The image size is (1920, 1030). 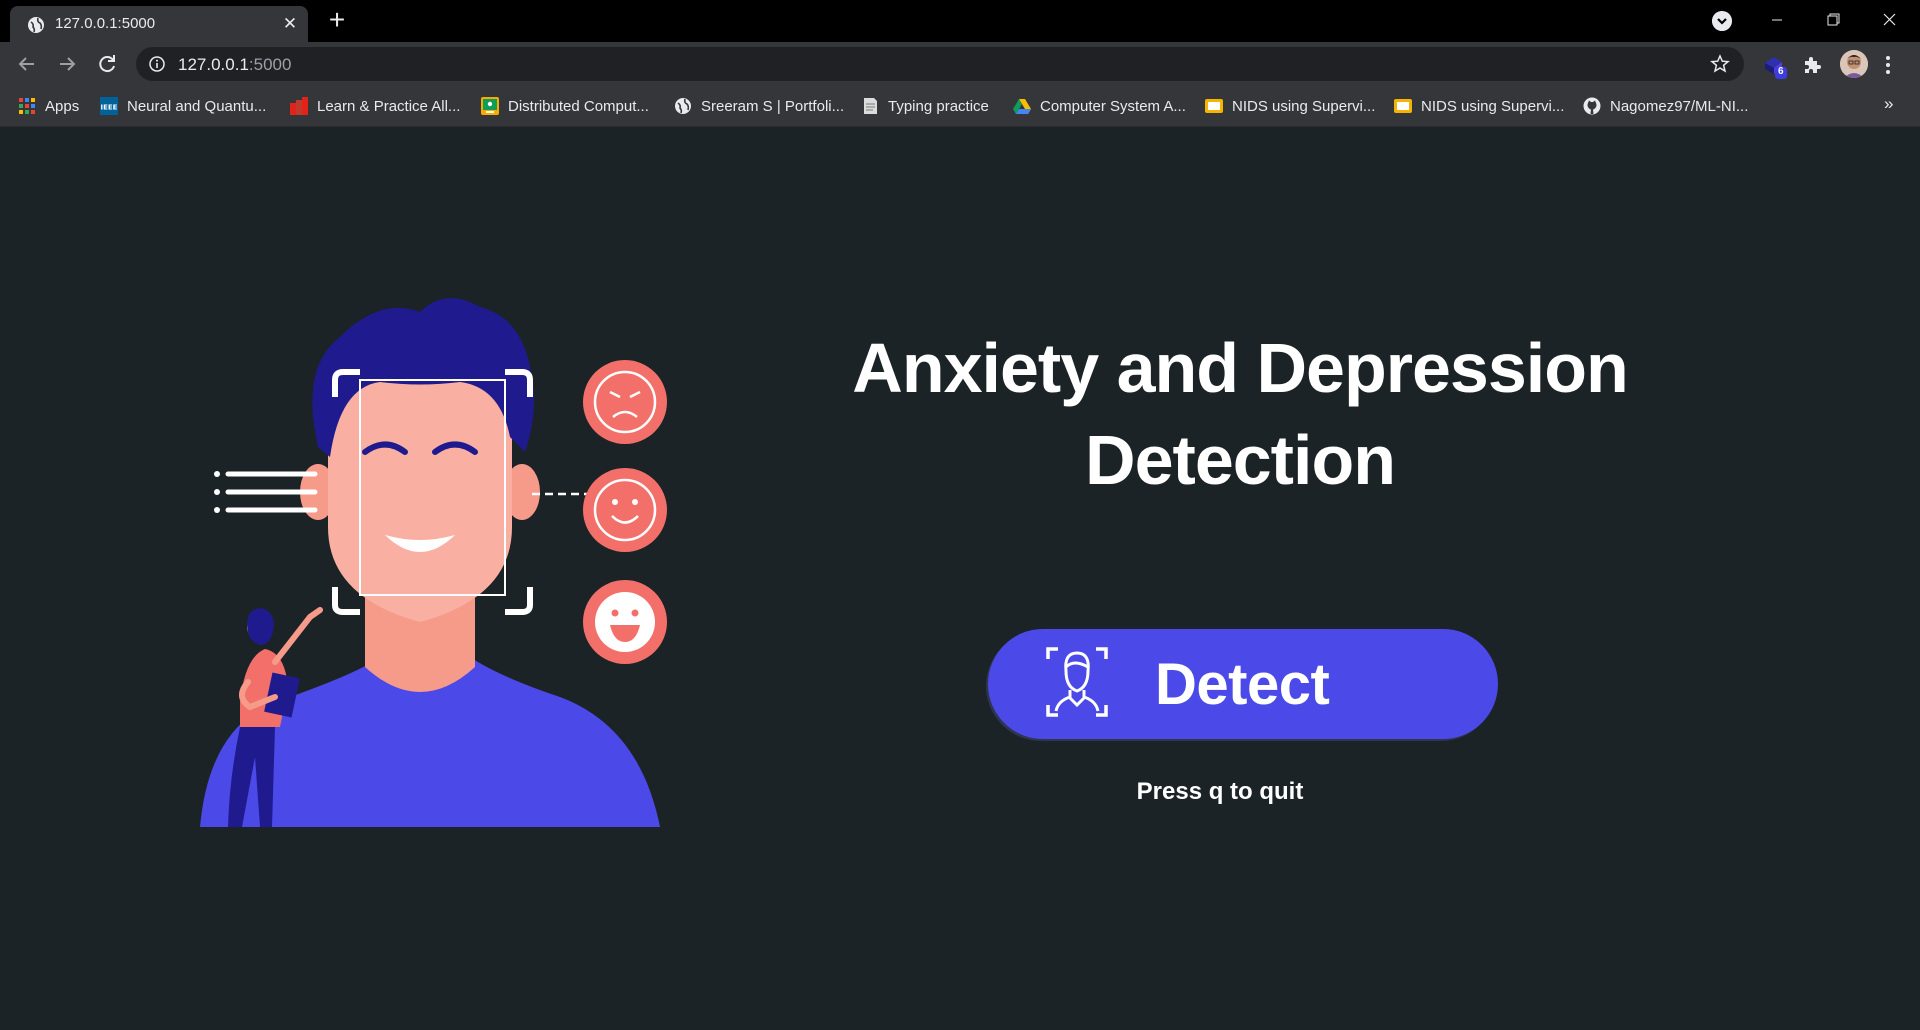 I want to click on tab-search-icon, so click(x=1722, y=21).